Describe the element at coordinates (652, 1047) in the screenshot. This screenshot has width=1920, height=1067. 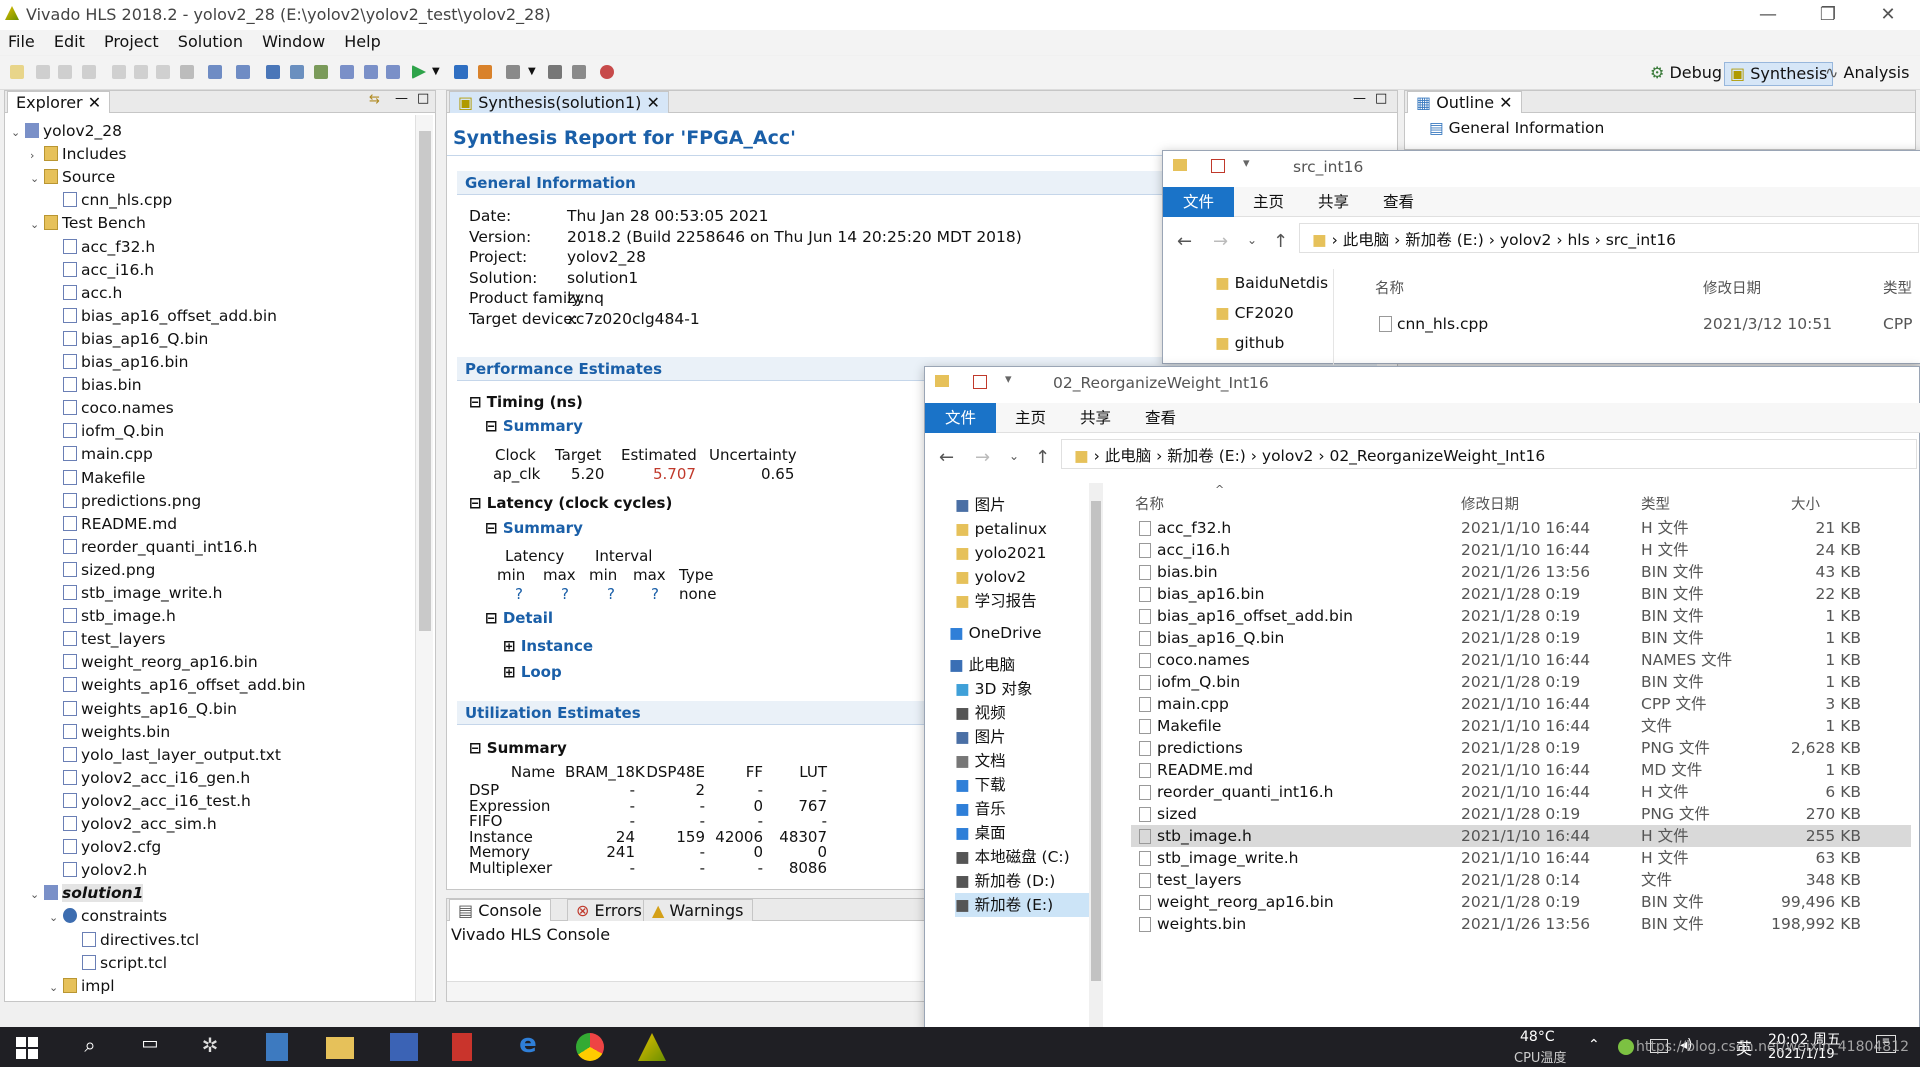
I see `vivado-hls-icon` at that location.